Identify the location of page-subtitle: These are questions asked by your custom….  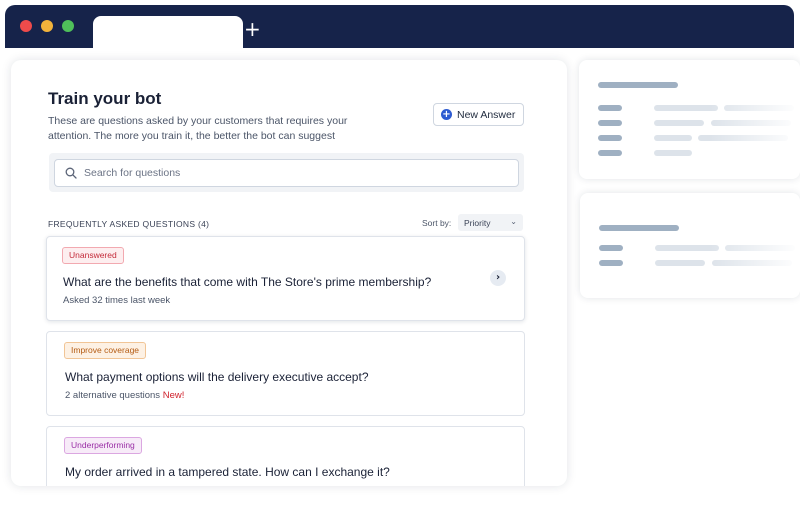
(198, 128).